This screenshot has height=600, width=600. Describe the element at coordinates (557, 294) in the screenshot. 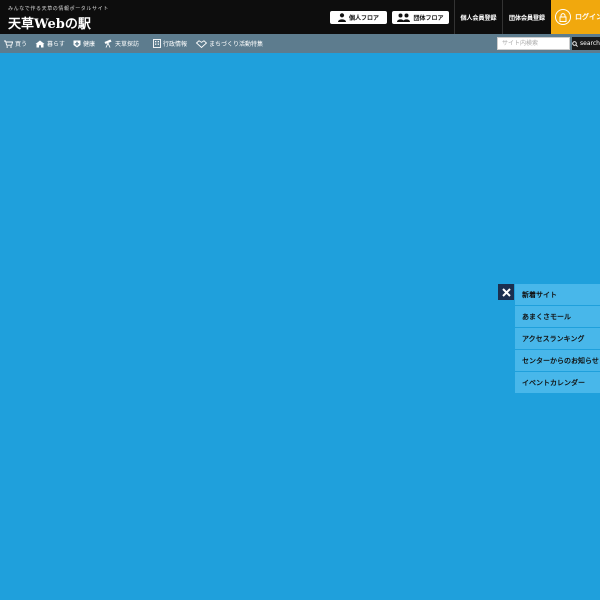

I see `side-item-new-sites: 新着サイト` at that location.